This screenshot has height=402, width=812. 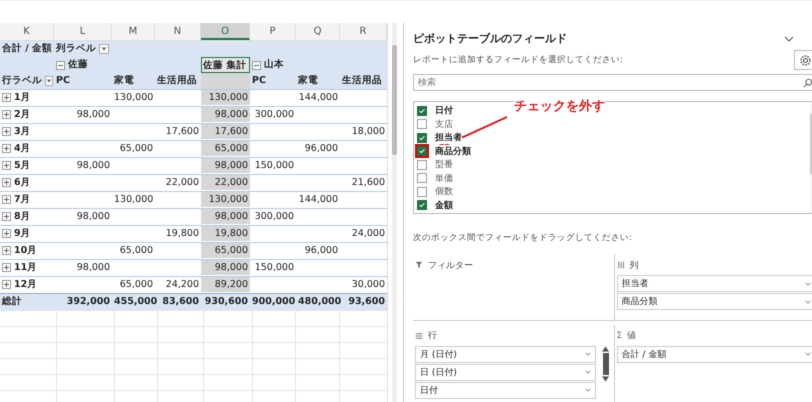 I want to click on column-header: K, so click(x=27, y=31).